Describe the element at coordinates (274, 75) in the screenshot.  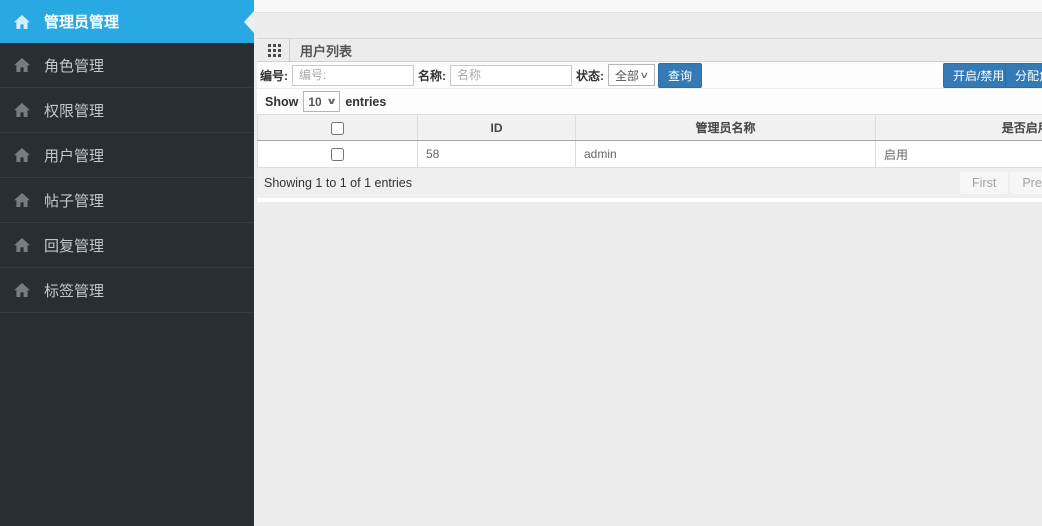
I see `id-filter-label: 编号:` at that location.